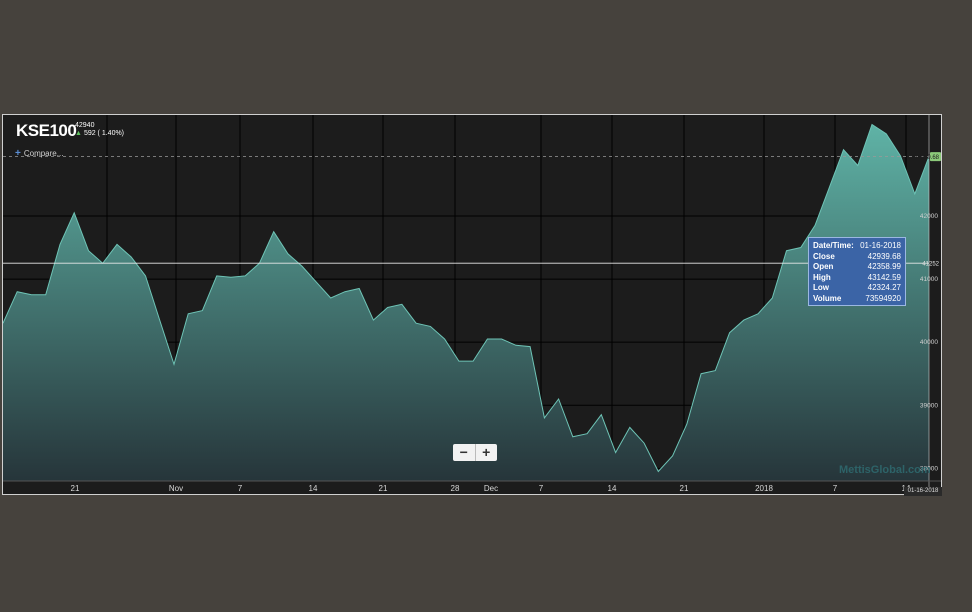  What do you see at coordinates (929, 405) in the screenshot?
I see `y-tick-label: 39000` at bounding box center [929, 405].